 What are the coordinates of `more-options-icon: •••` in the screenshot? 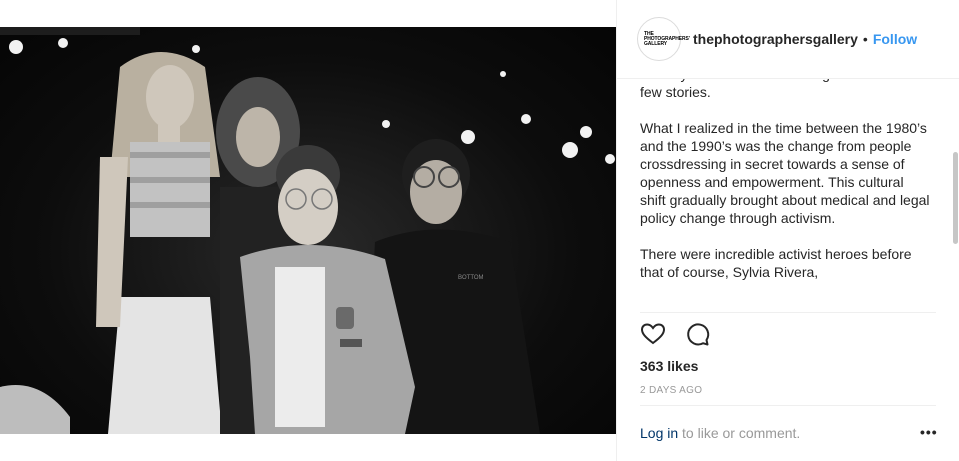 It's located at (929, 432).